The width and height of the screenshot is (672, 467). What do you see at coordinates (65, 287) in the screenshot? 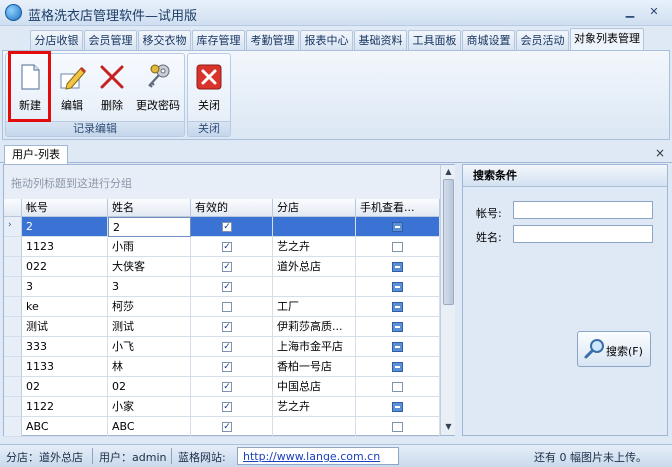
I see `cell-account: 3` at bounding box center [65, 287].